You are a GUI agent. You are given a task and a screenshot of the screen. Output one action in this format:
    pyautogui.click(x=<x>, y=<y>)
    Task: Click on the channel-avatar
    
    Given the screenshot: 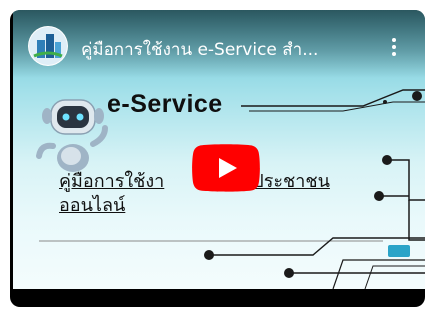 What is the action you would take?
    pyautogui.click(x=48, y=46)
    